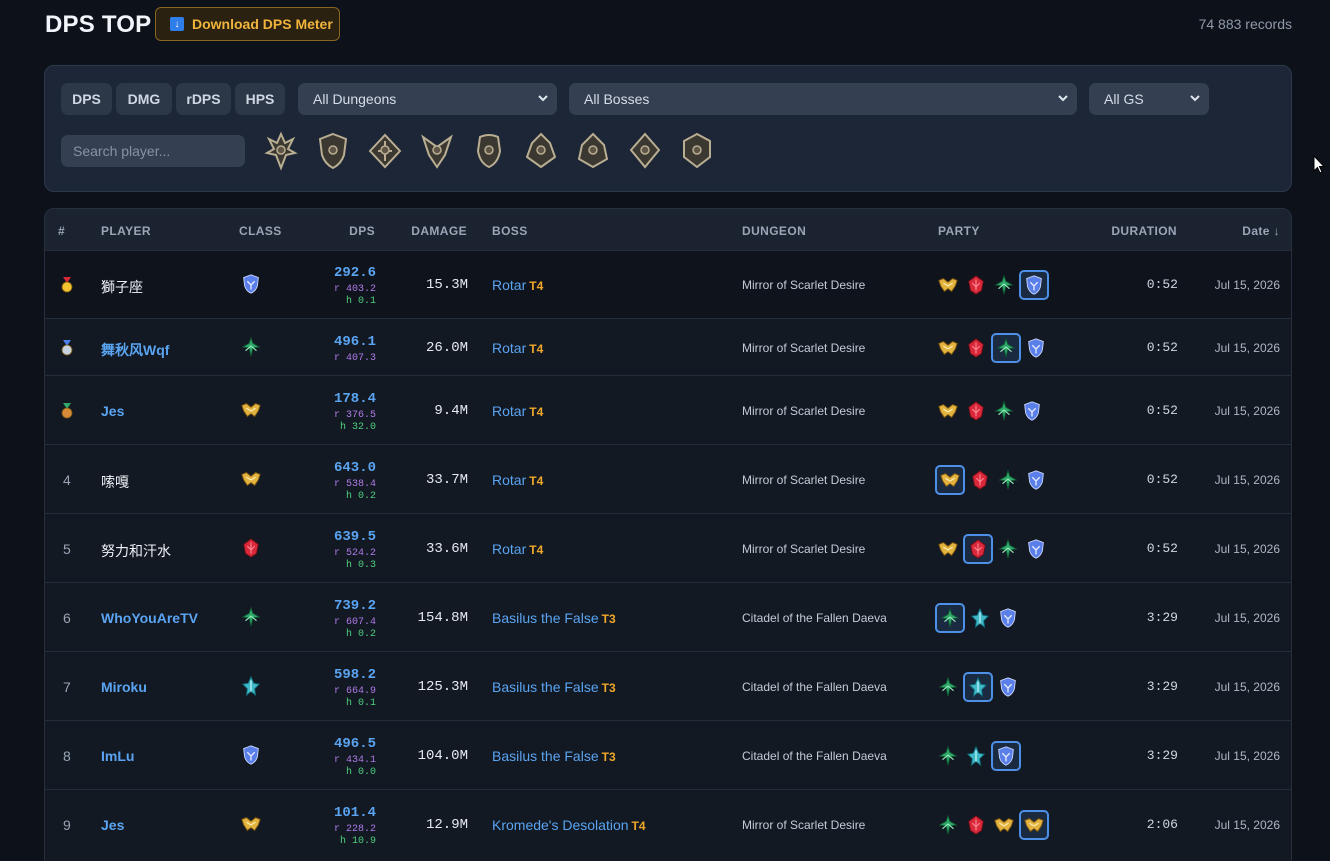 Image resolution: width=1330 pixels, height=861 pixels. What do you see at coordinates (333, 151) in the screenshot?
I see `templar-icon` at bounding box center [333, 151].